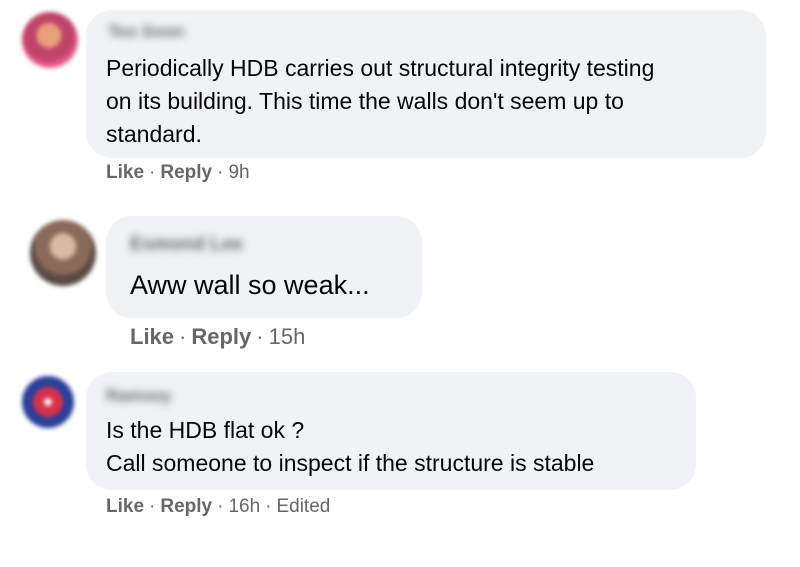 This screenshot has height=567, width=800. Describe the element at coordinates (238, 172) in the screenshot. I see `comment-timestamp: 9h` at that location.